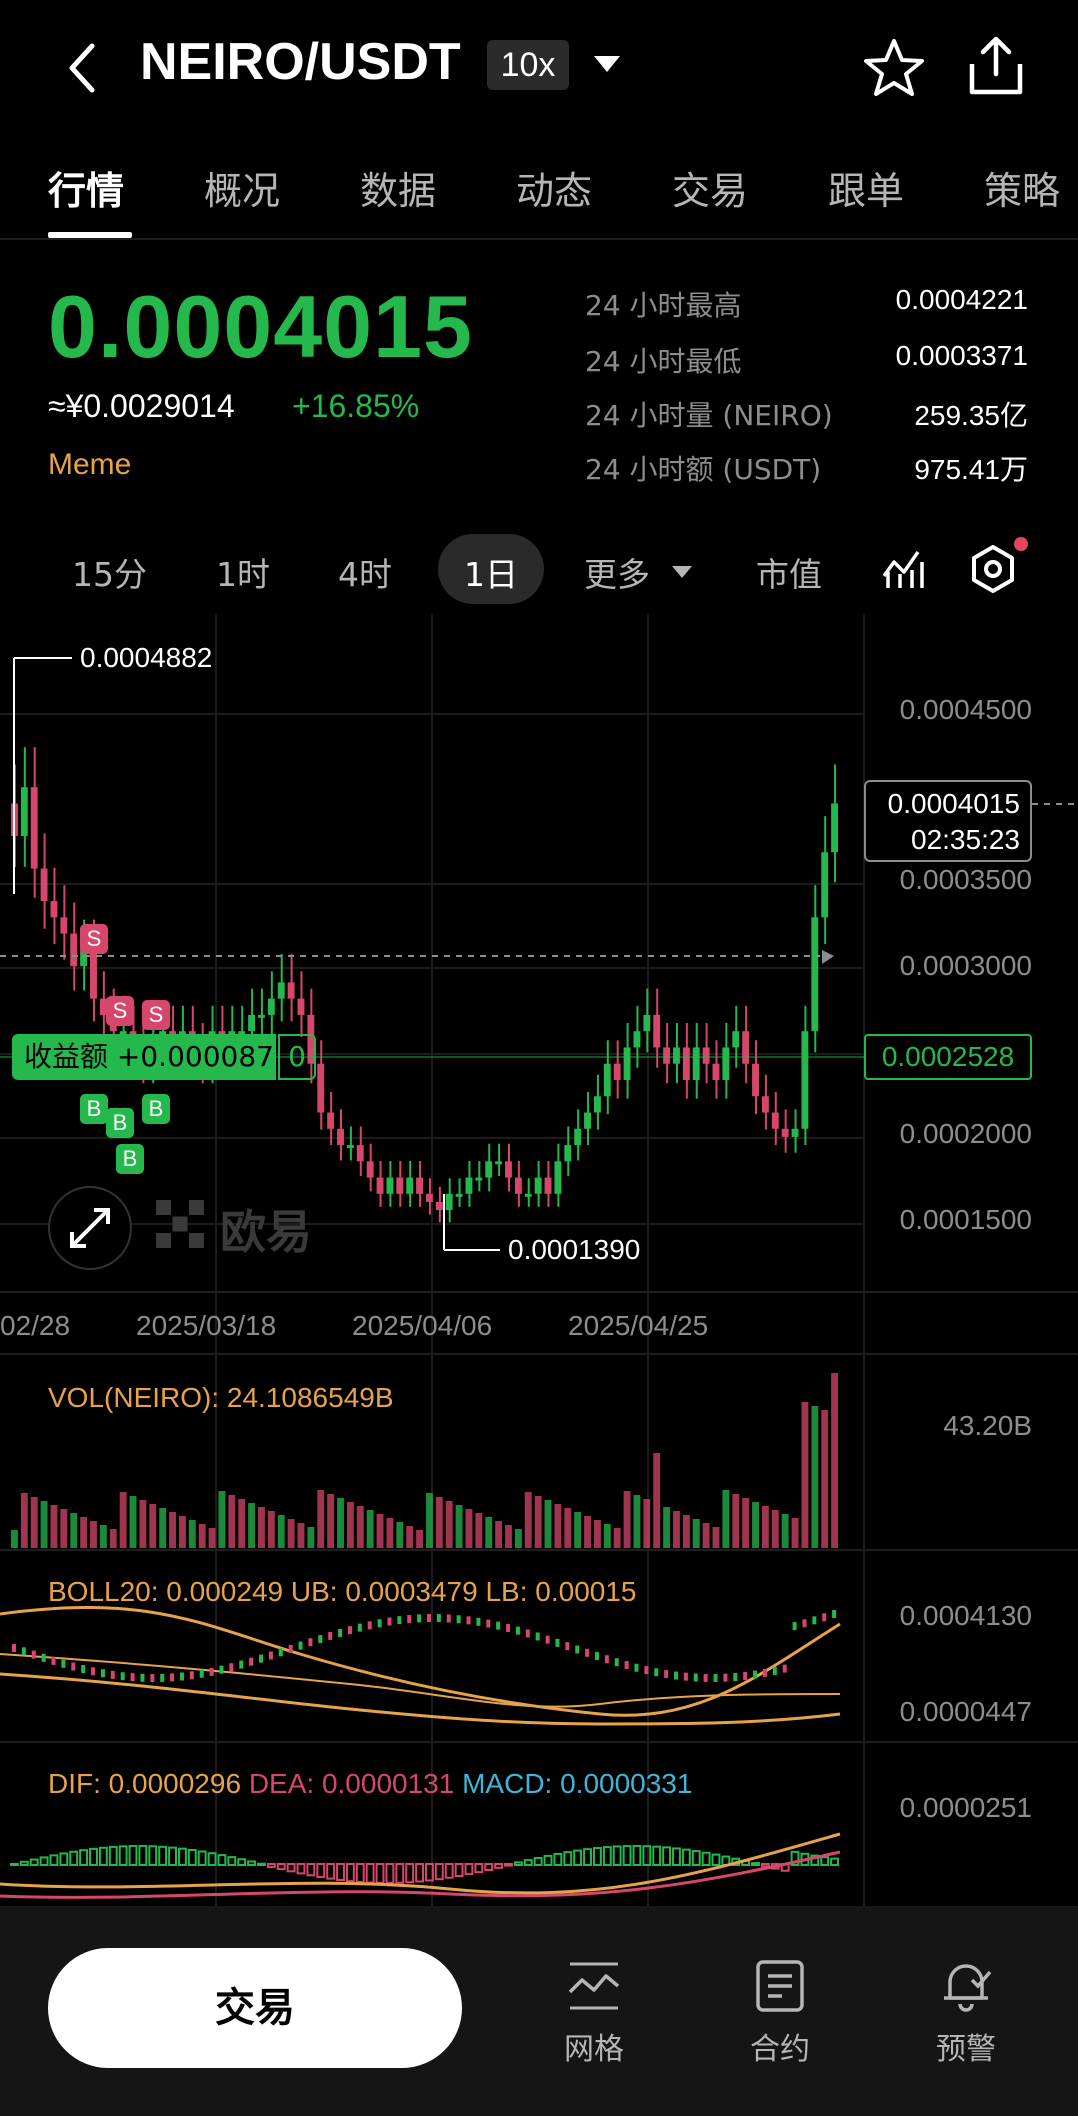 The width and height of the screenshot is (1078, 2116). What do you see at coordinates (894, 68) in the screenshot?
I see `favorite-star-icon` at bounding box center [894, 68].